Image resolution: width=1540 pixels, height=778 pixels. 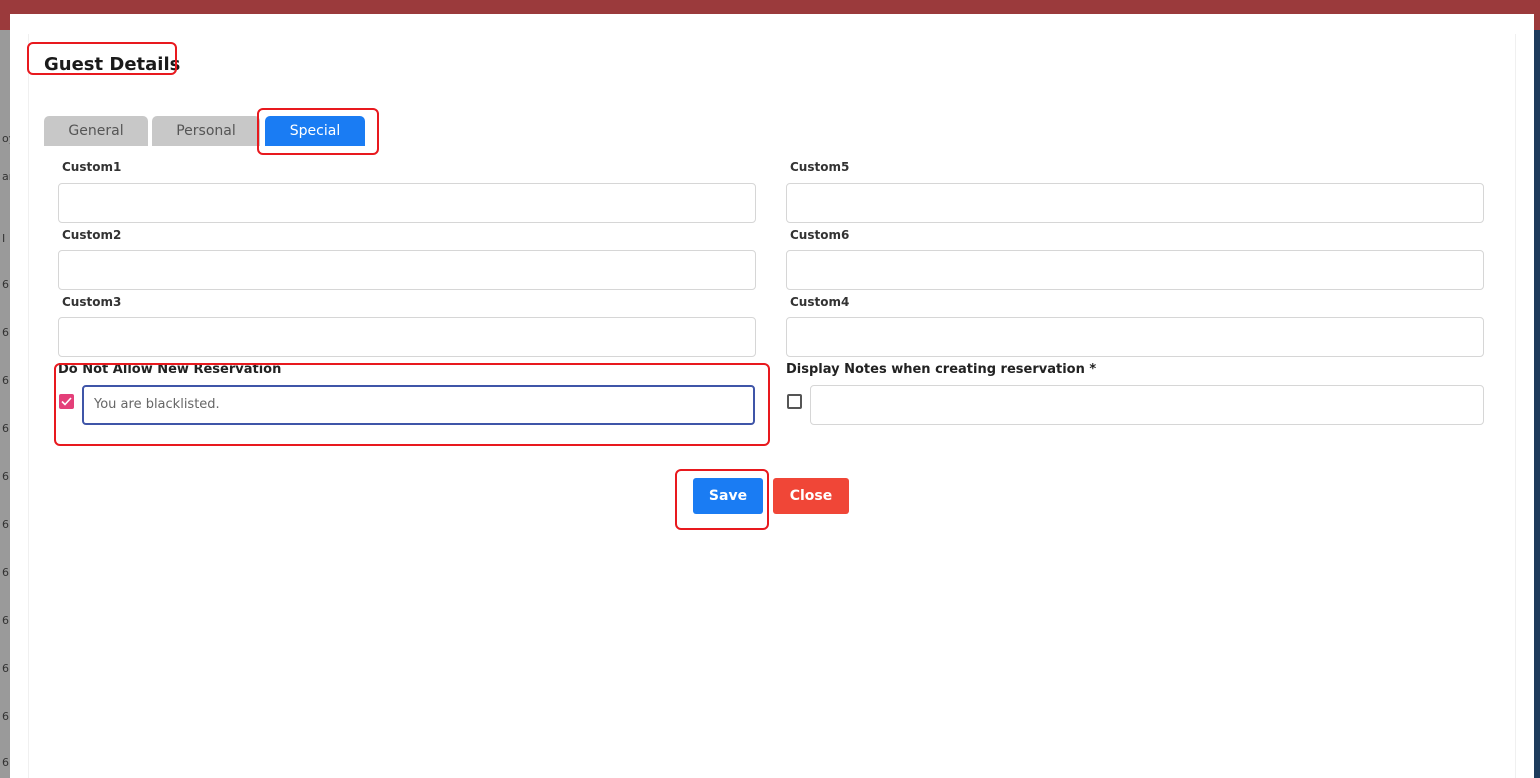 I want to click on custom4-label: Custom4, so click(x=820, y=302).